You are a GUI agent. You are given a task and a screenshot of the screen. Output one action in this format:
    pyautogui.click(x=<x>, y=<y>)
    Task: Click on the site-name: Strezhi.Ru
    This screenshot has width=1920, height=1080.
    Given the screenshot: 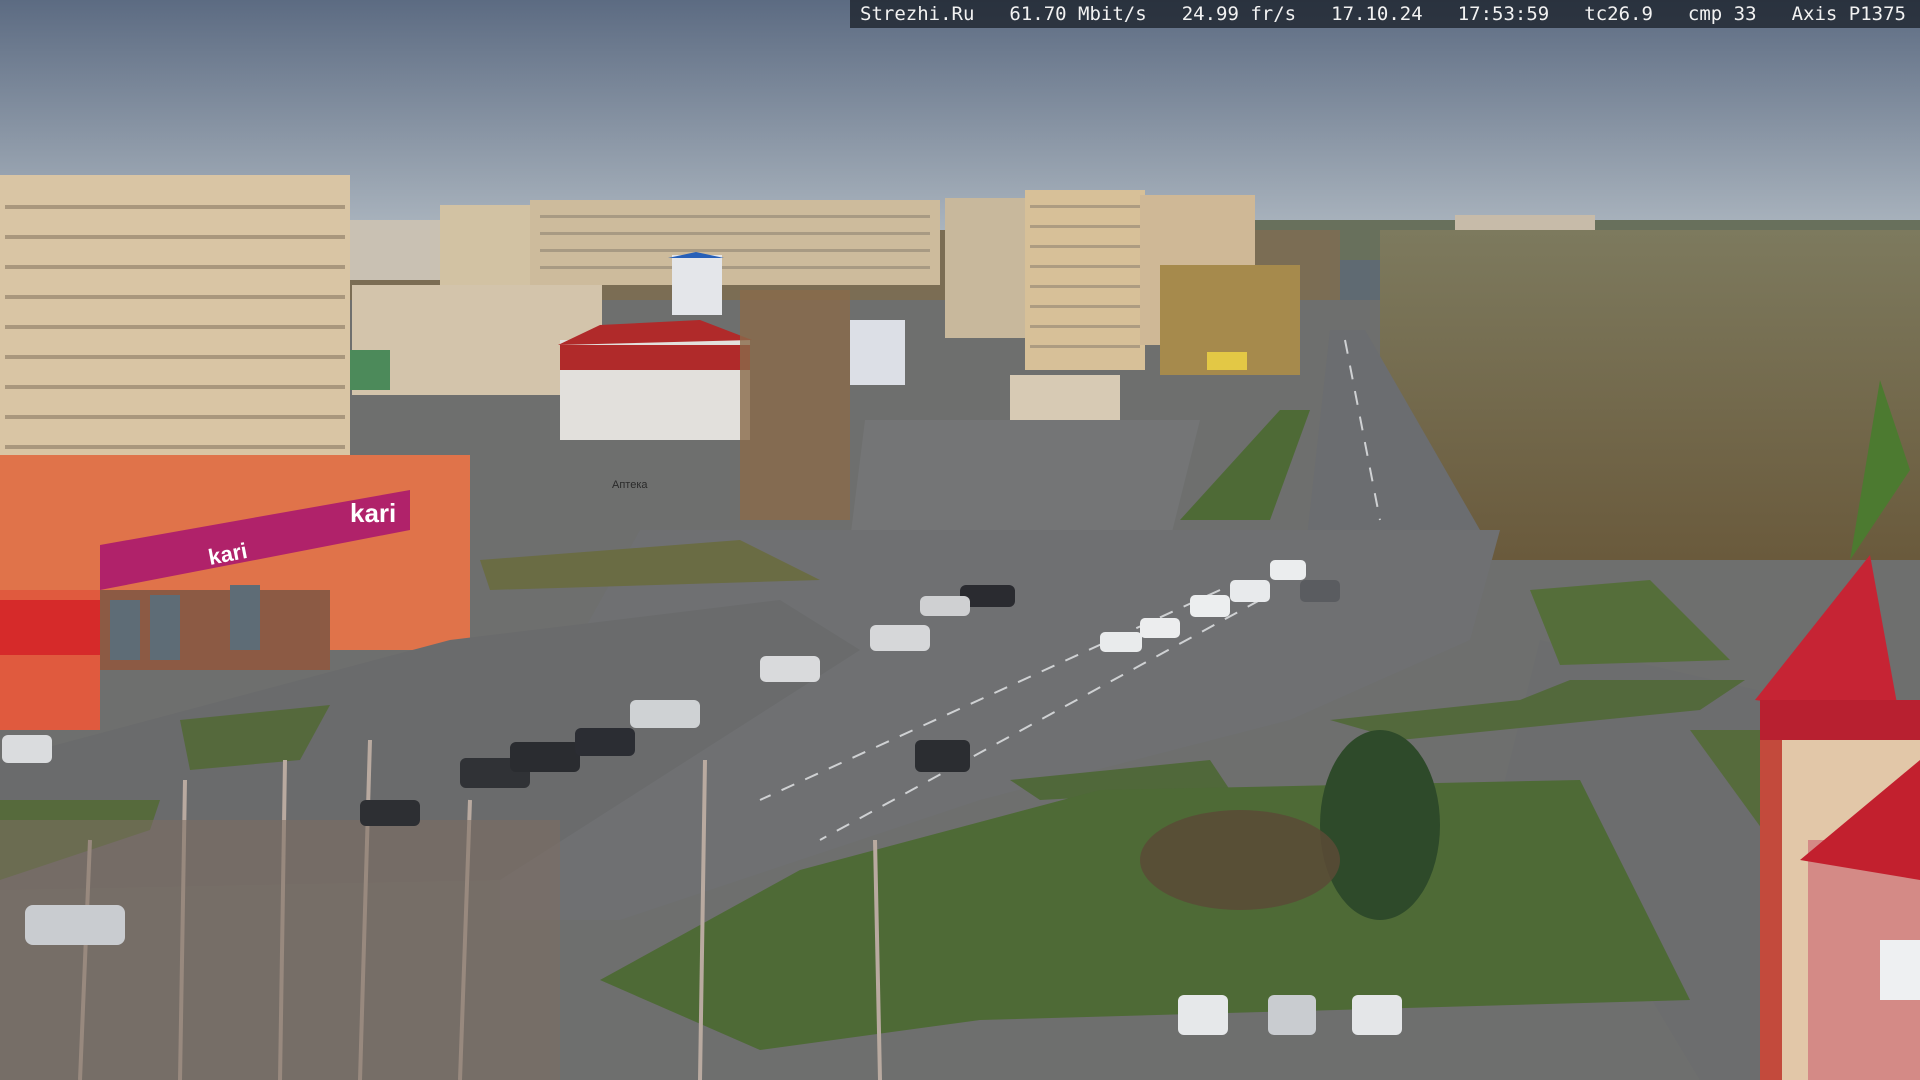 What is the action you would take?
    pyautogui.click(x=917, y=14)
    